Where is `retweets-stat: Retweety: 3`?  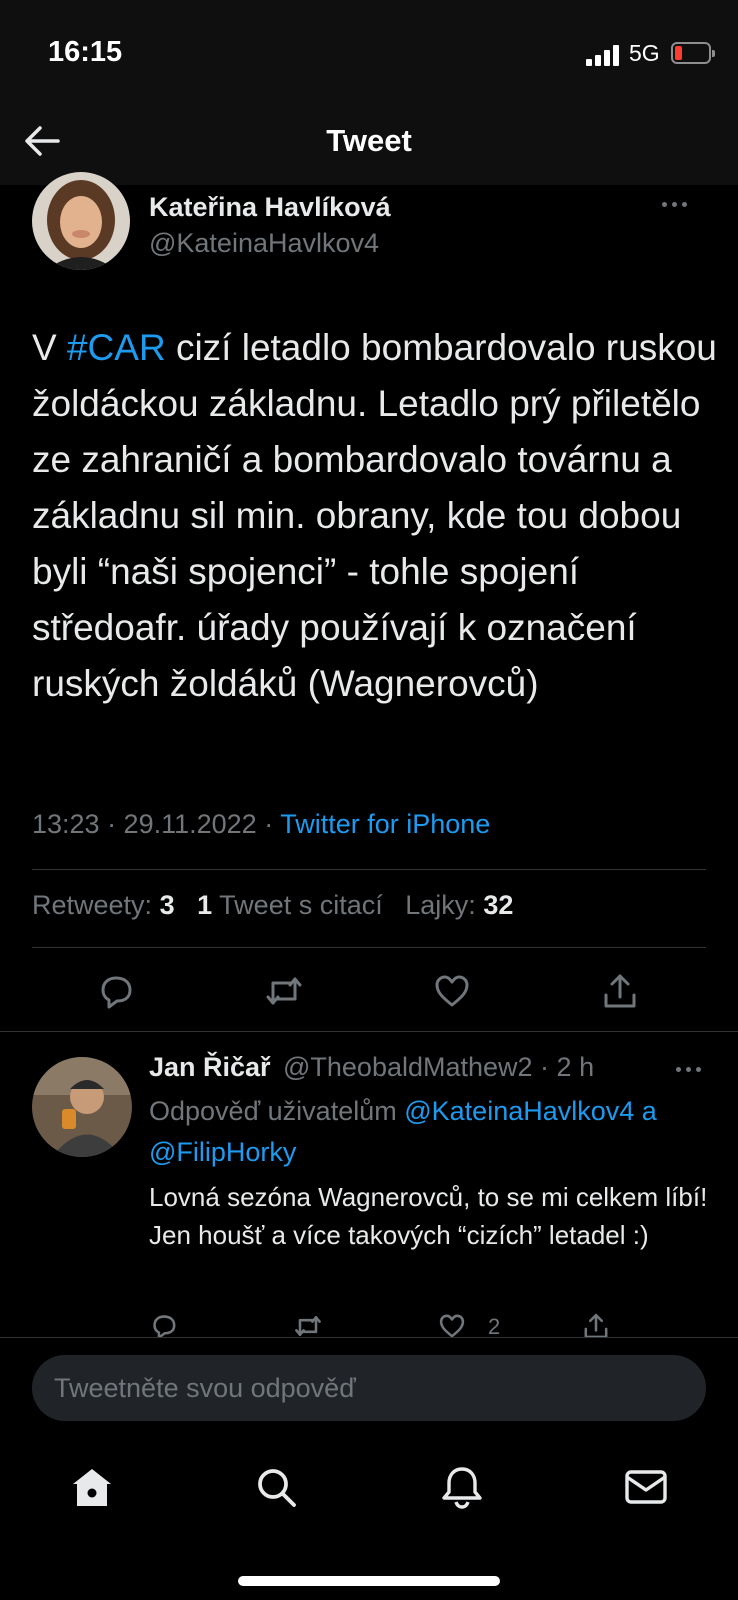 retweets-stat: Retweety: 3 is located at coordinates (103, 905).